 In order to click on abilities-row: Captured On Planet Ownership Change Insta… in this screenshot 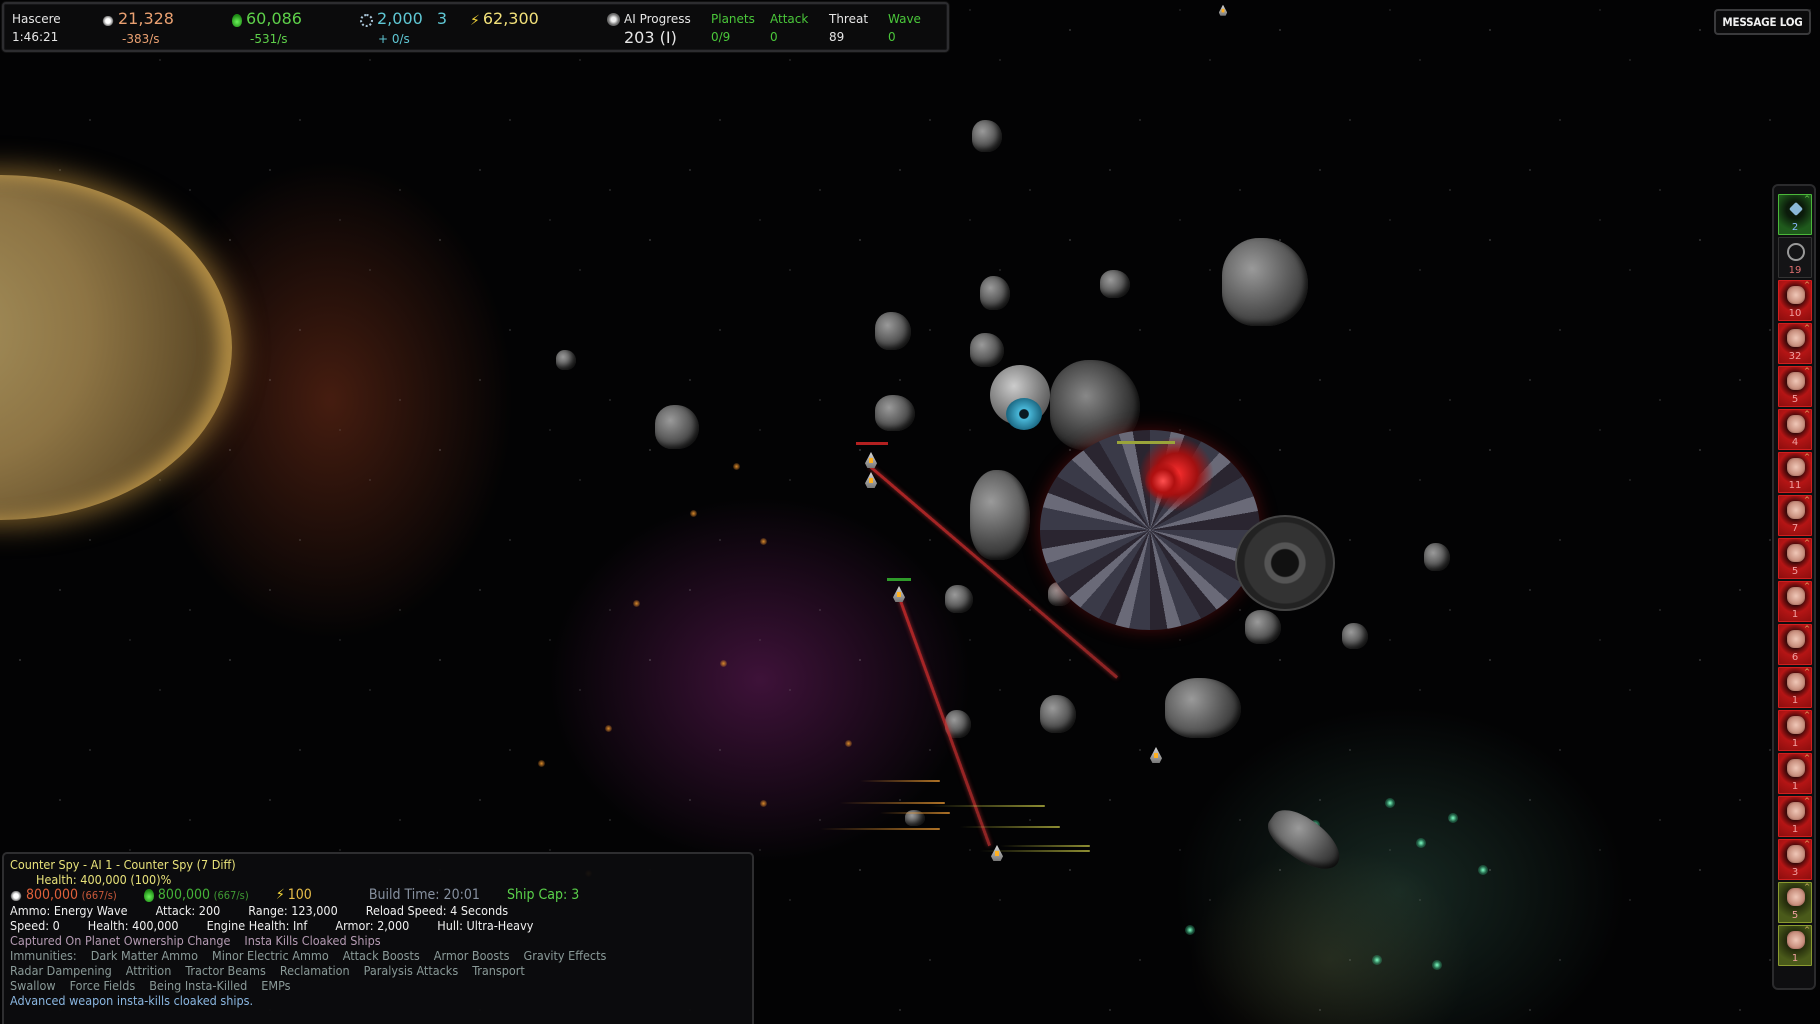, I will do `click(378, 940)`.